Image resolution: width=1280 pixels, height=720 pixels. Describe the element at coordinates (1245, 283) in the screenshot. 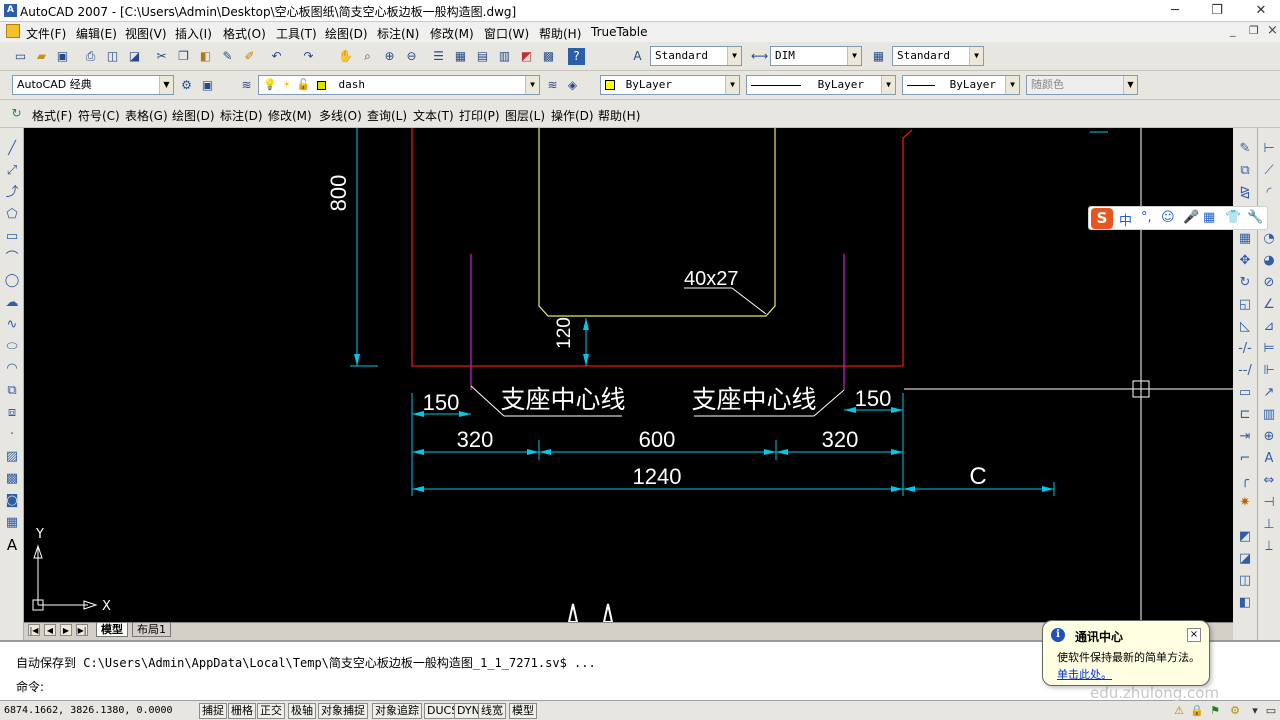

I see `rotate-icon: ↻` at that location.